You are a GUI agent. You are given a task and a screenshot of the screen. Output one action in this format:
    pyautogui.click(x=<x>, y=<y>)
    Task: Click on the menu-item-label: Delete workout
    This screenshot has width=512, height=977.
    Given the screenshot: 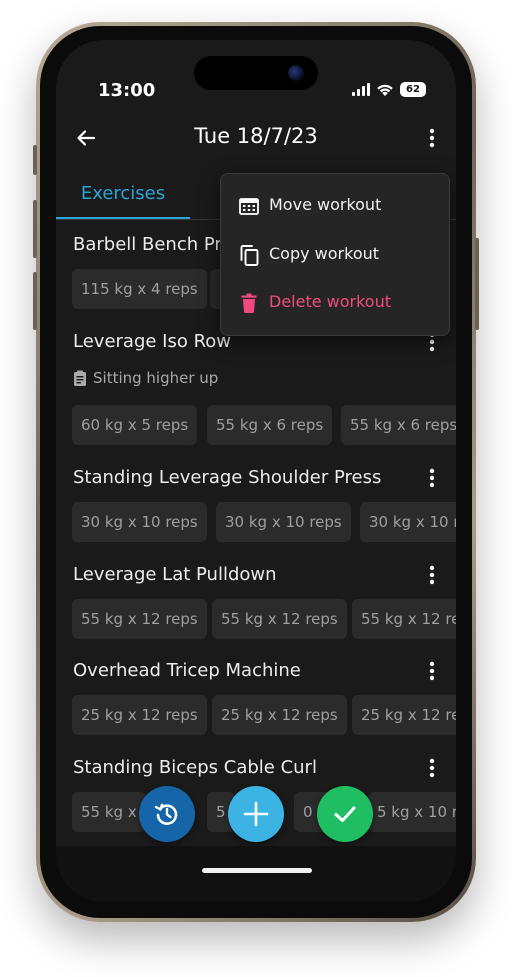 What is the action you would take?
    pyautogui.click(x=330, y=301)
    